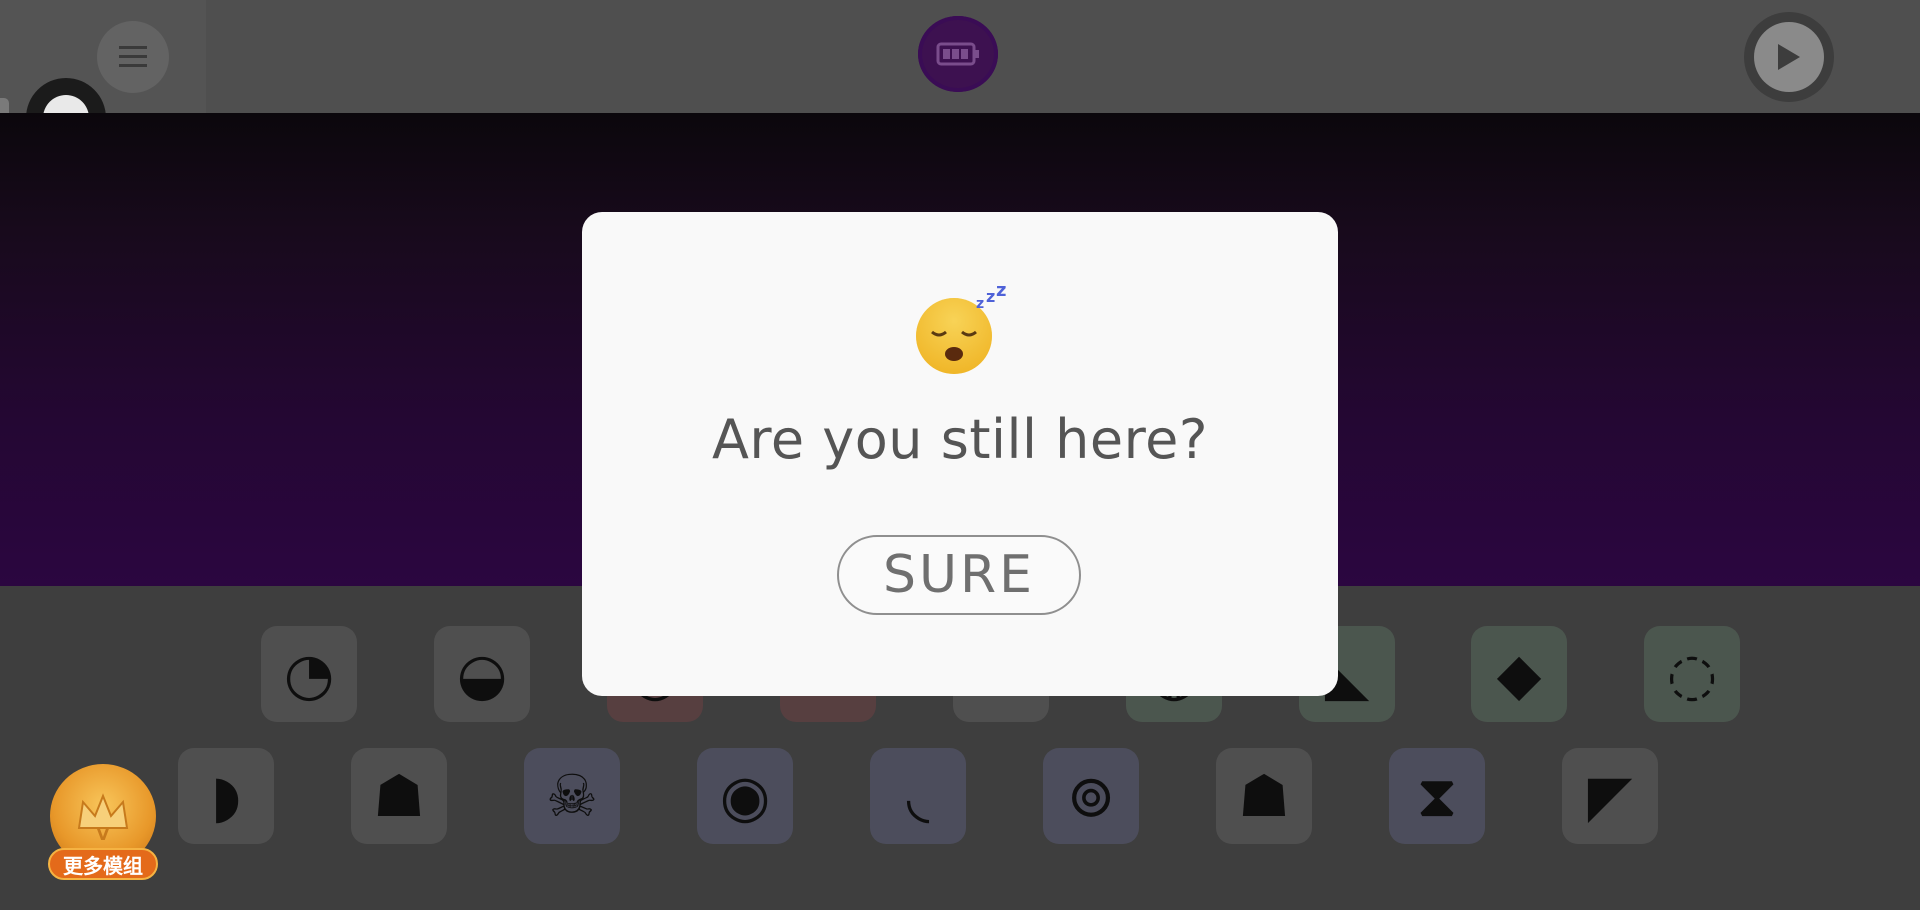  I want to click on sound-tile: ◔, so click(309, 674).